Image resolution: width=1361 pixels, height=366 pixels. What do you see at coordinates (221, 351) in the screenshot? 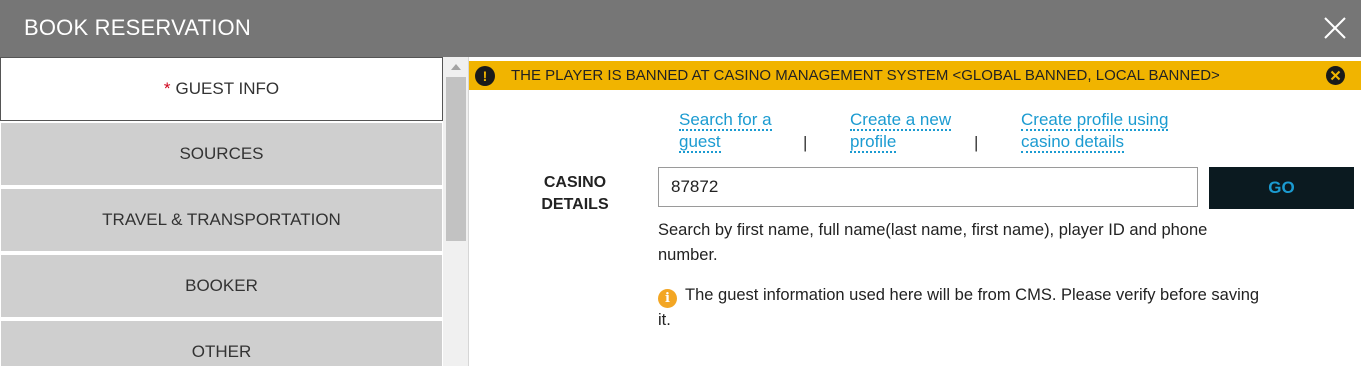
I see `sidebar-item-label: OTHER` at bounding box center [221, 351].